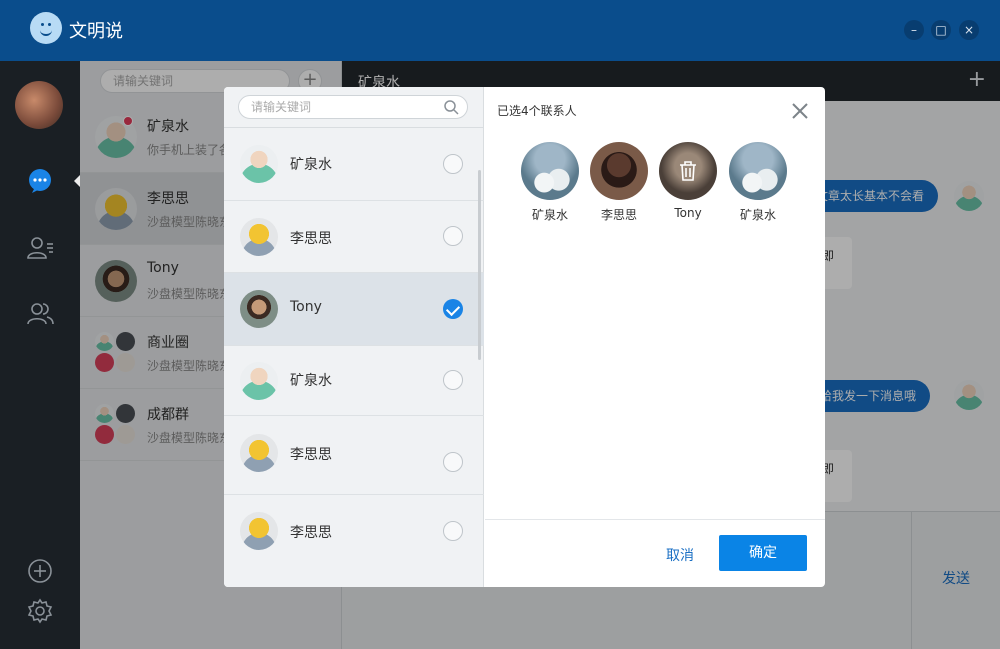  Describe the element at coordinates (969, 30) in the screenshot. I see `close-window-button: ×` at that location.